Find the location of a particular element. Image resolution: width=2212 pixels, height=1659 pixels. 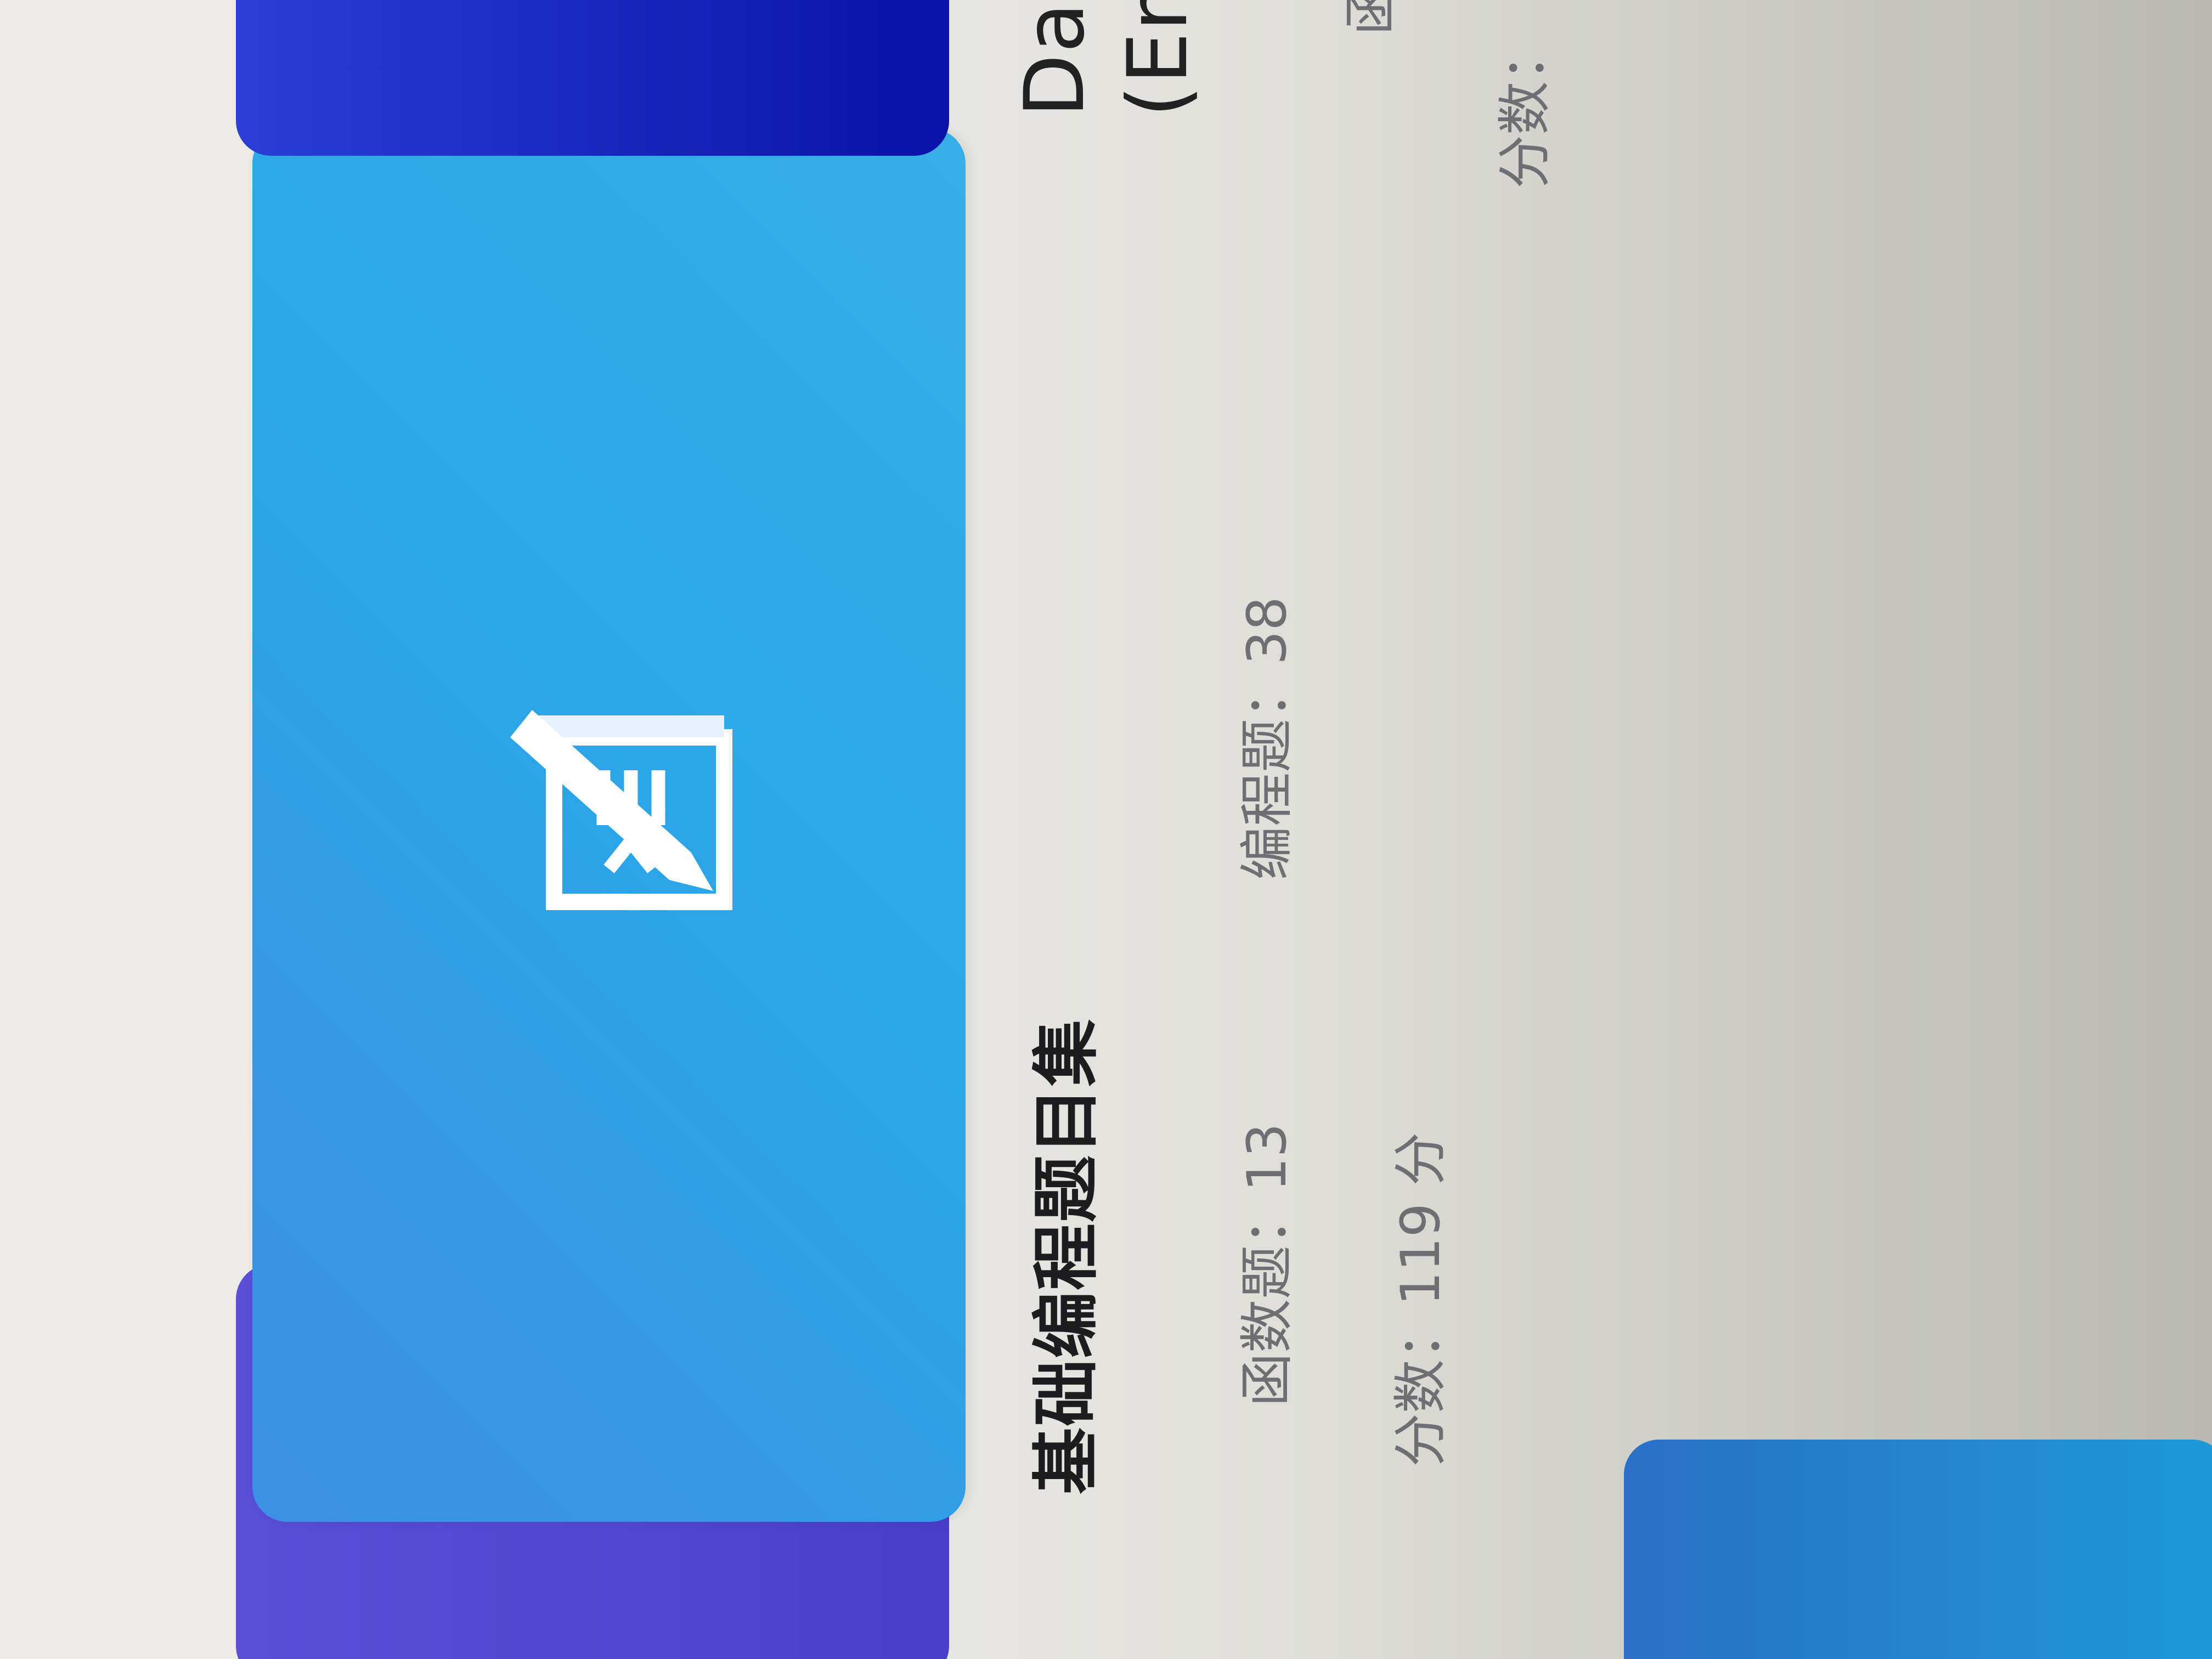

programming-count-stat: 编程题：38 is located at coordinates (1262, 738).